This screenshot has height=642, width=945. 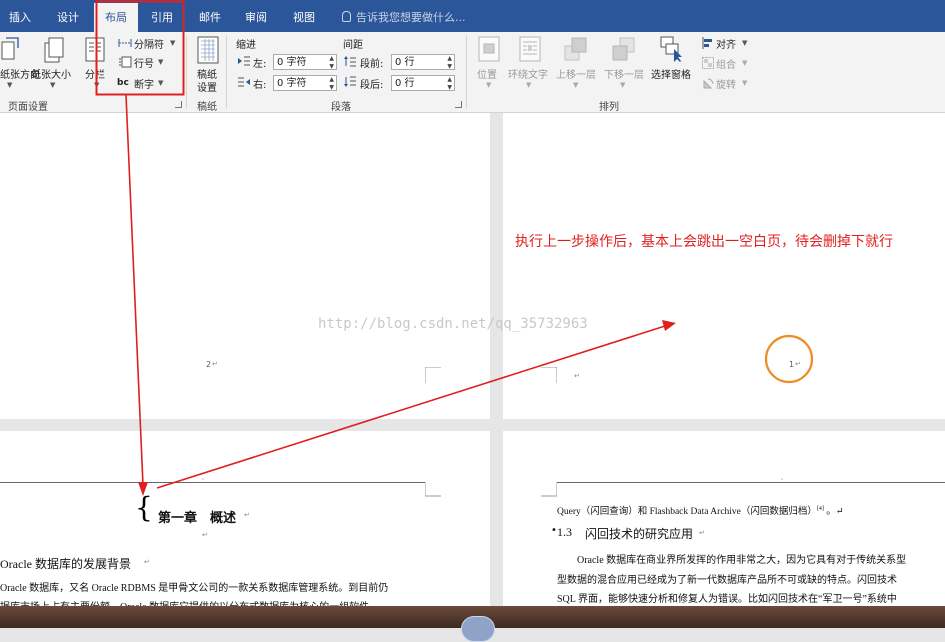 I want to click on group-dropdown-icon: ▼, so click(x=745, y=63).